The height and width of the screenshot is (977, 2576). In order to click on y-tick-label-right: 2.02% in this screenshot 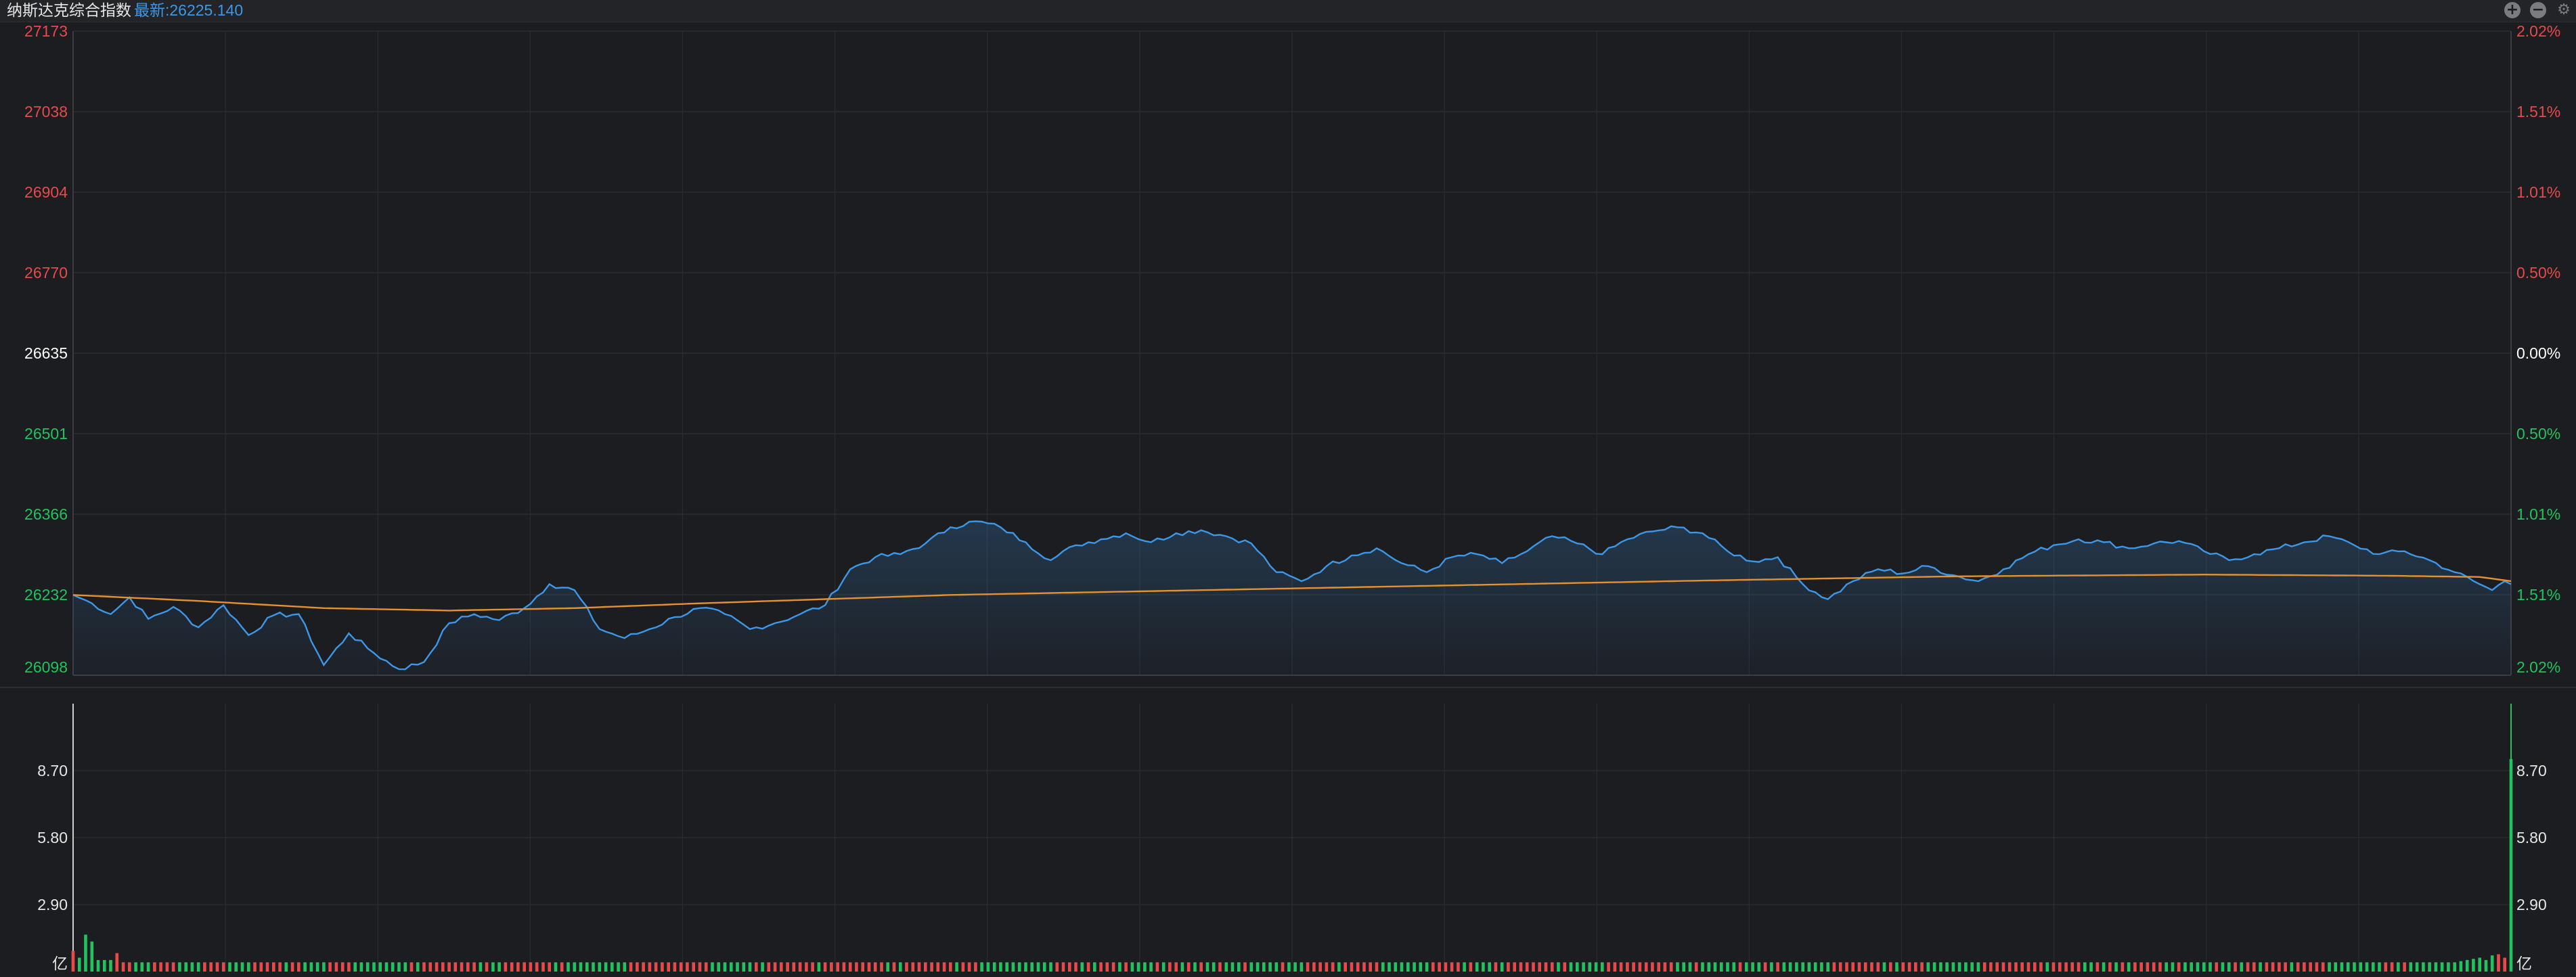, I will do `click(2538, 667)`.